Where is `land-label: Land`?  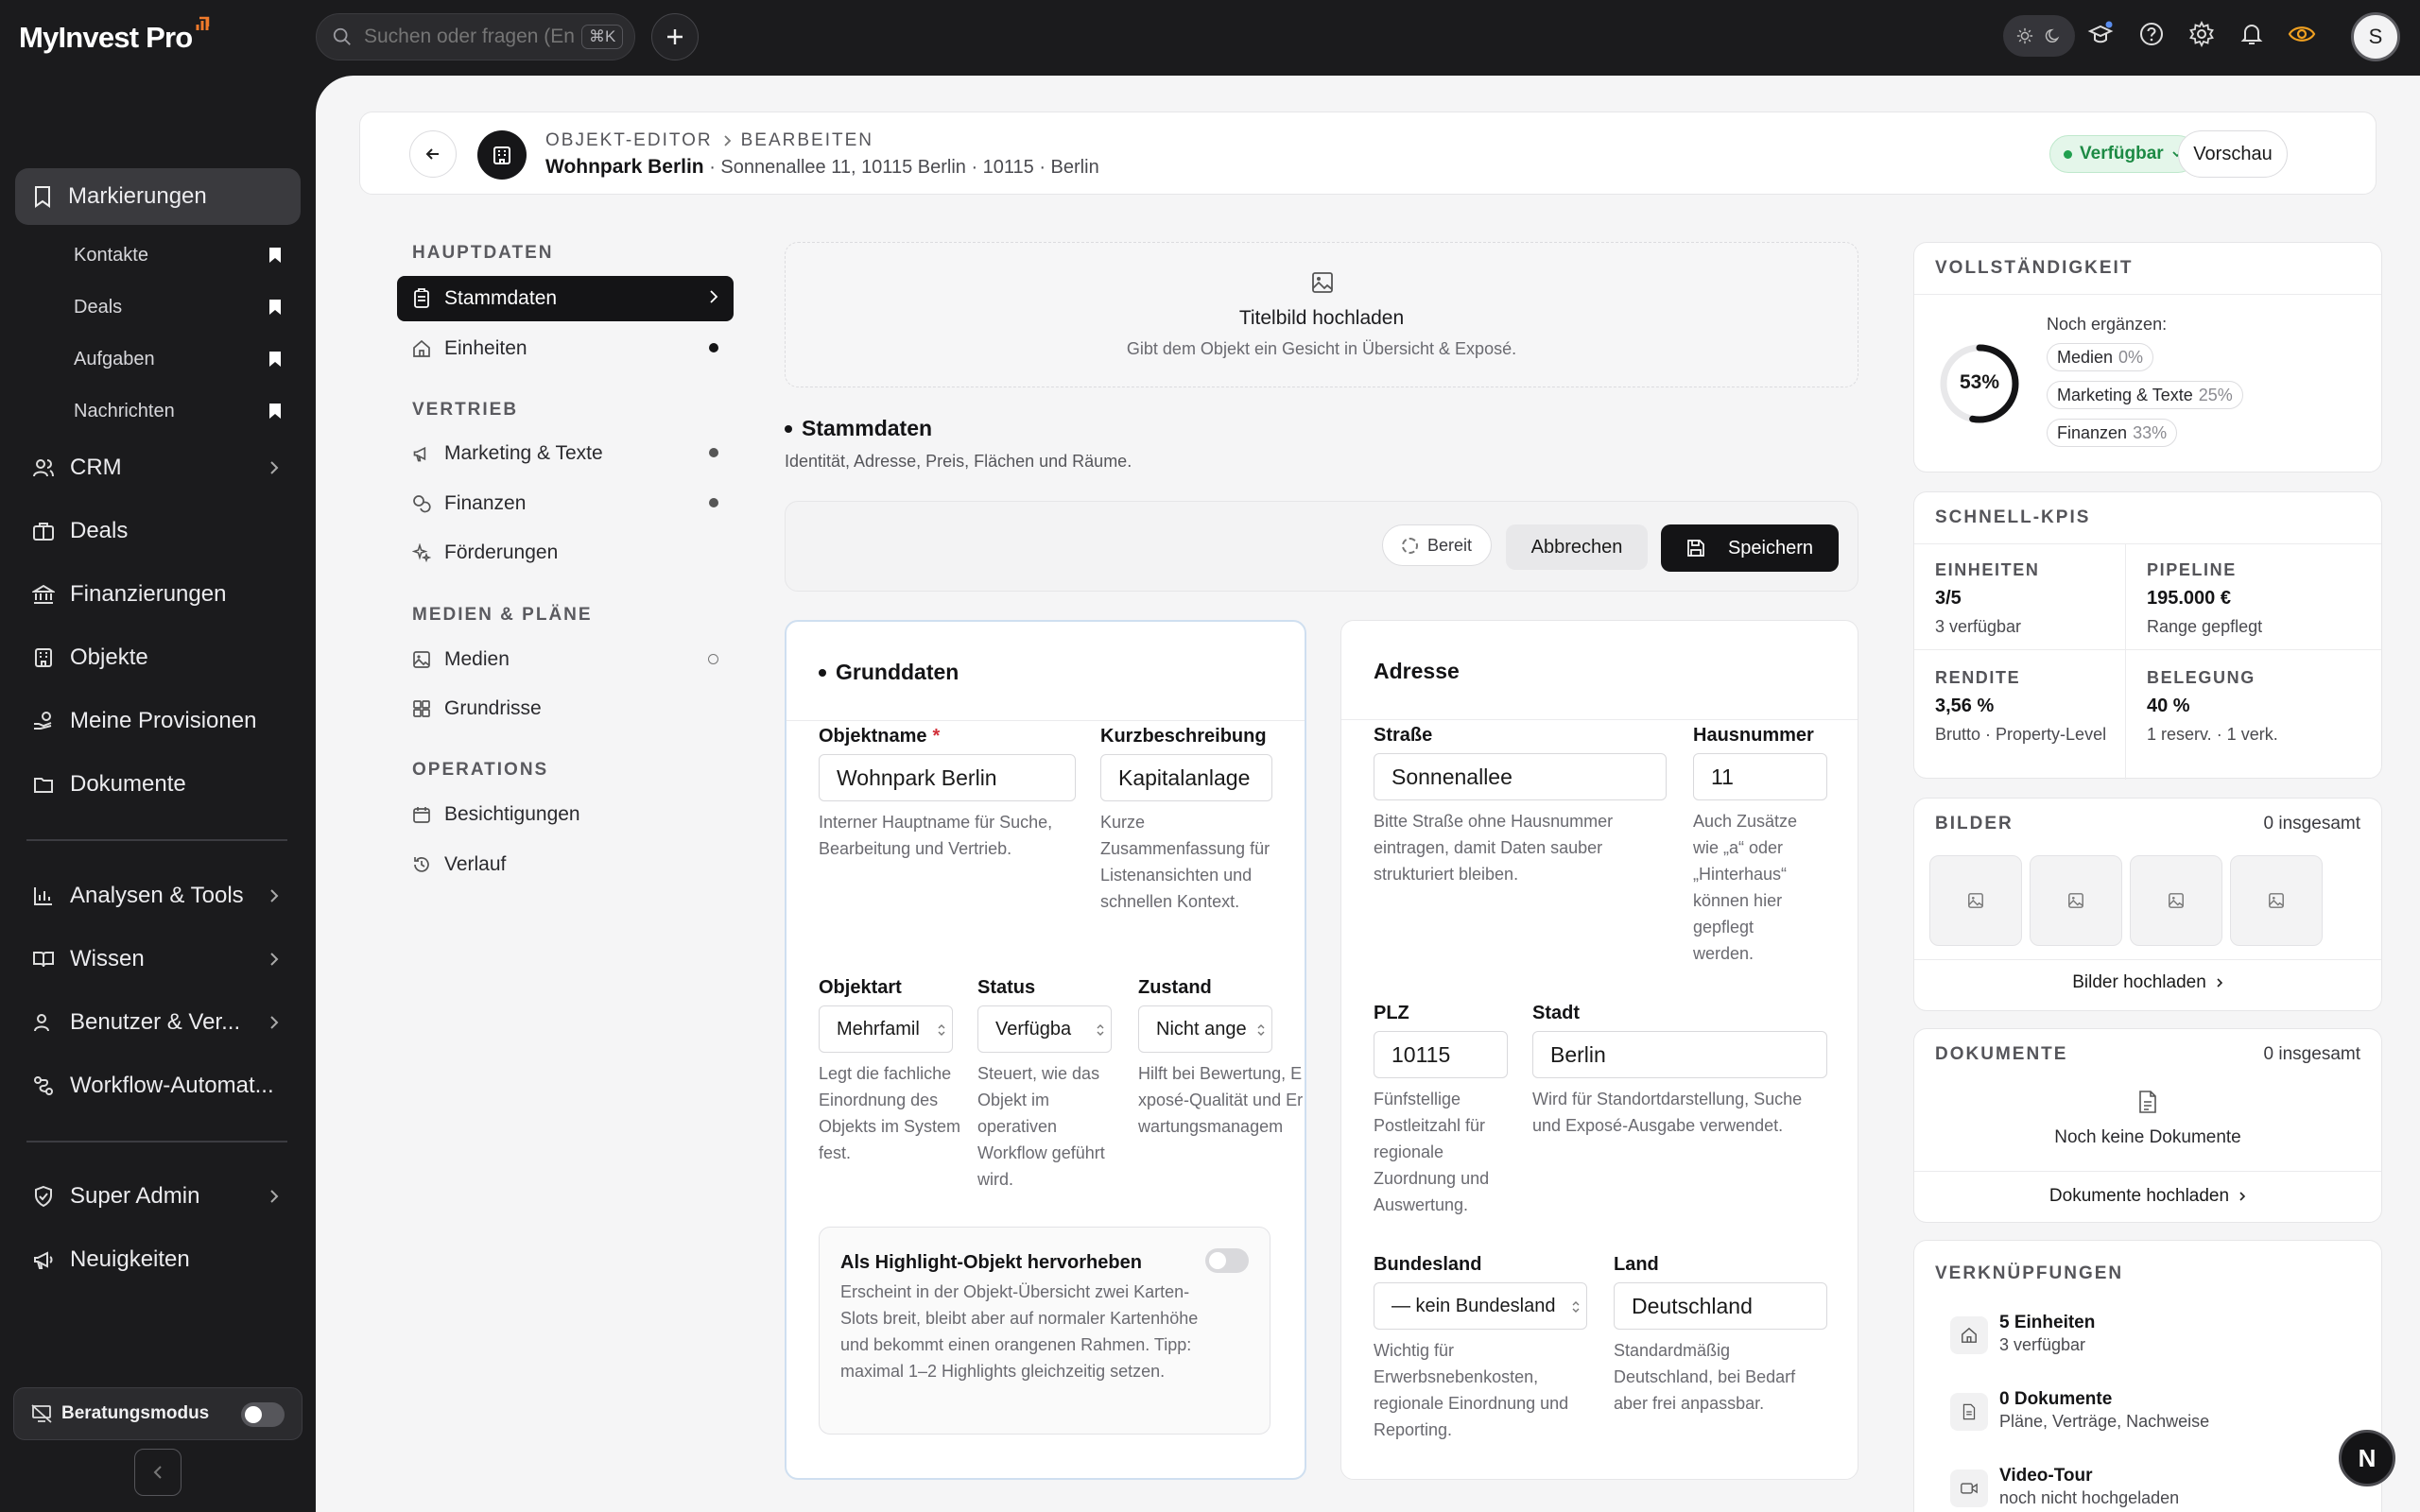 land-label: Land is located at coordinates (1637, 1264).